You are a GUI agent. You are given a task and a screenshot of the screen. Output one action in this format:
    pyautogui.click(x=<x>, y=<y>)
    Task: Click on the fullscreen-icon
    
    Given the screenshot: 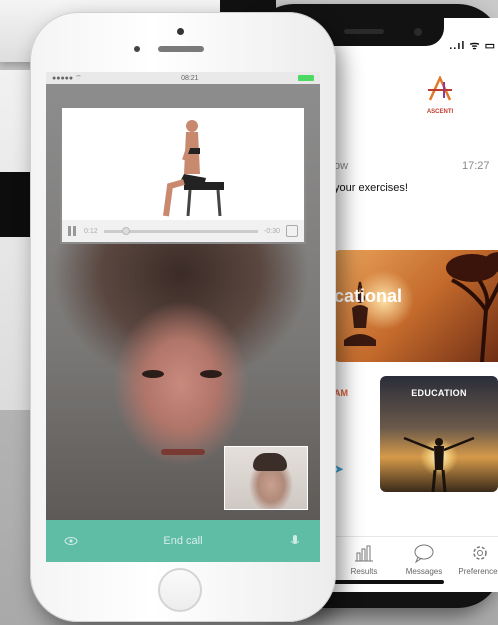 What is the action you would take?
    pyautogui.click(x=292, y=231)
    